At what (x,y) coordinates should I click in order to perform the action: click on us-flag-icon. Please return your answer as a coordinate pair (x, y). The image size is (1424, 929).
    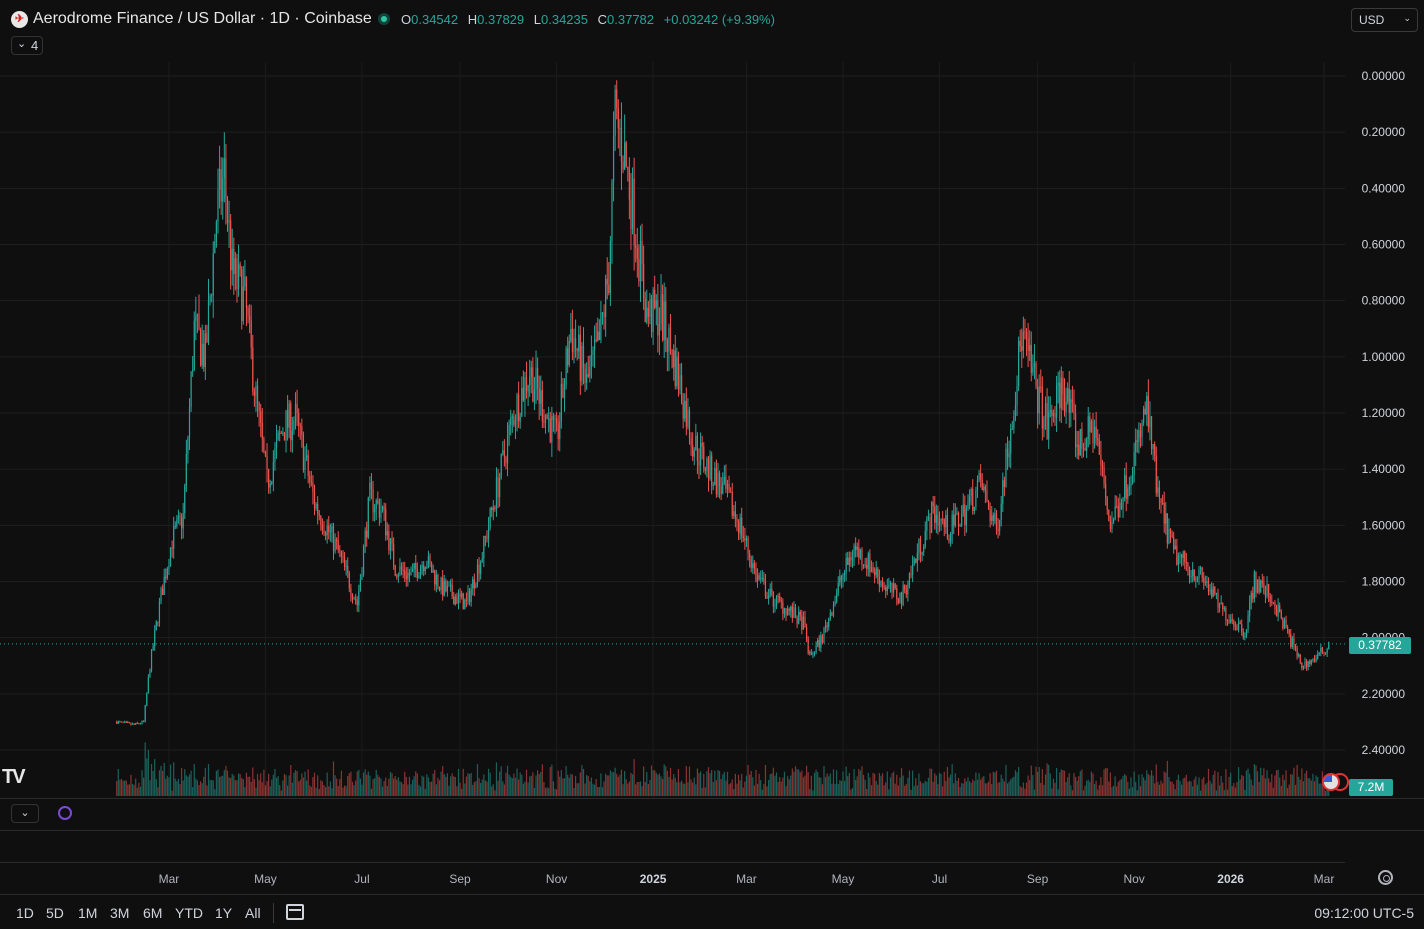
    Looking at the image, I should click on (1331, 782).